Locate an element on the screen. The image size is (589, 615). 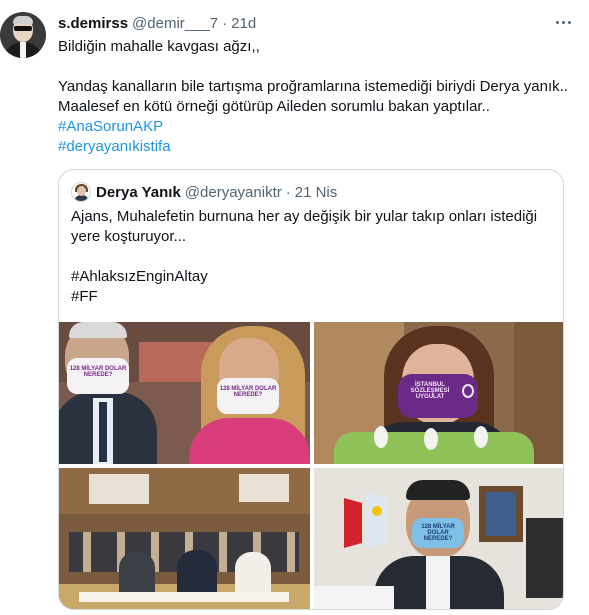
photo-purple-mask: İSTANBUL SÖZLEŞMESİ UYGULAT is located at coordinates (438, 393).